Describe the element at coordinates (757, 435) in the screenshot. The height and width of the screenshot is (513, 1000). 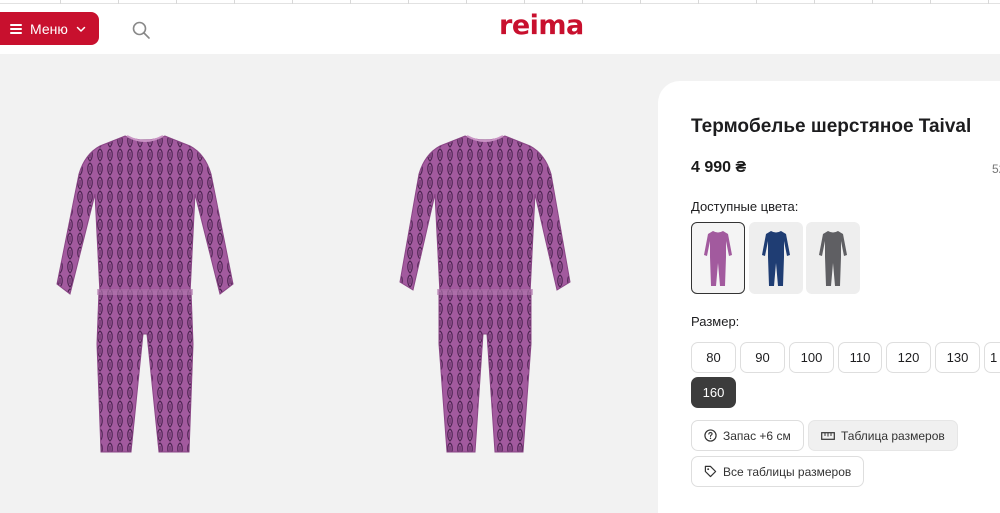
I see `fit-allowance-label: Запас +6 см` at that location.